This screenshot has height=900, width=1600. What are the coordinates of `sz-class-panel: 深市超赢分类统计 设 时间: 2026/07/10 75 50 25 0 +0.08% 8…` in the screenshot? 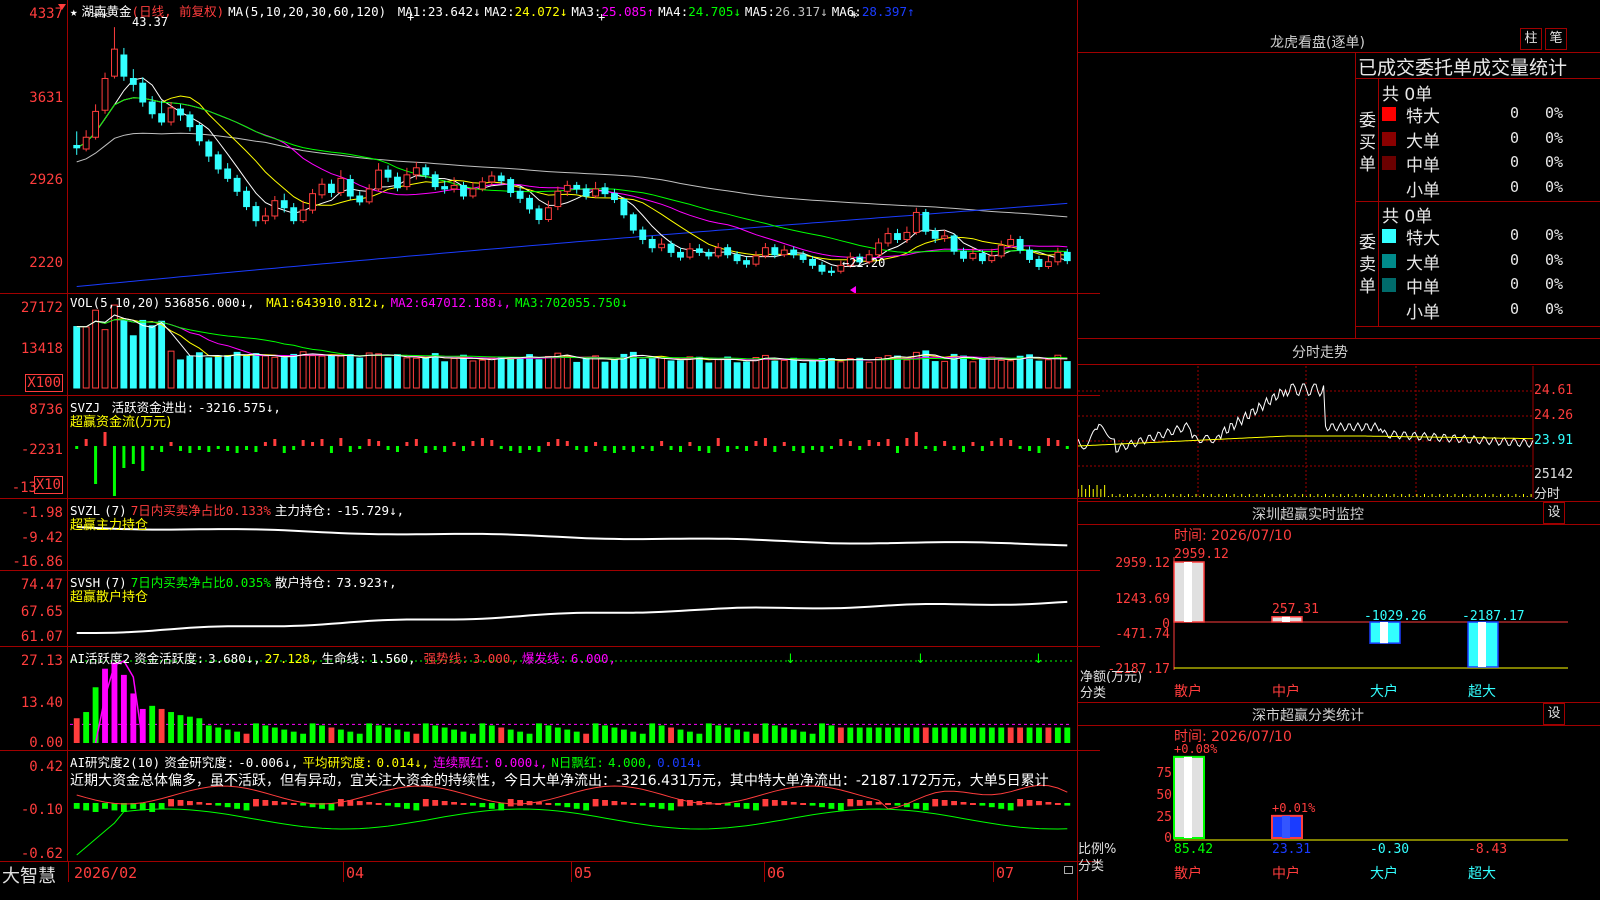 It's located at (1339, 801).